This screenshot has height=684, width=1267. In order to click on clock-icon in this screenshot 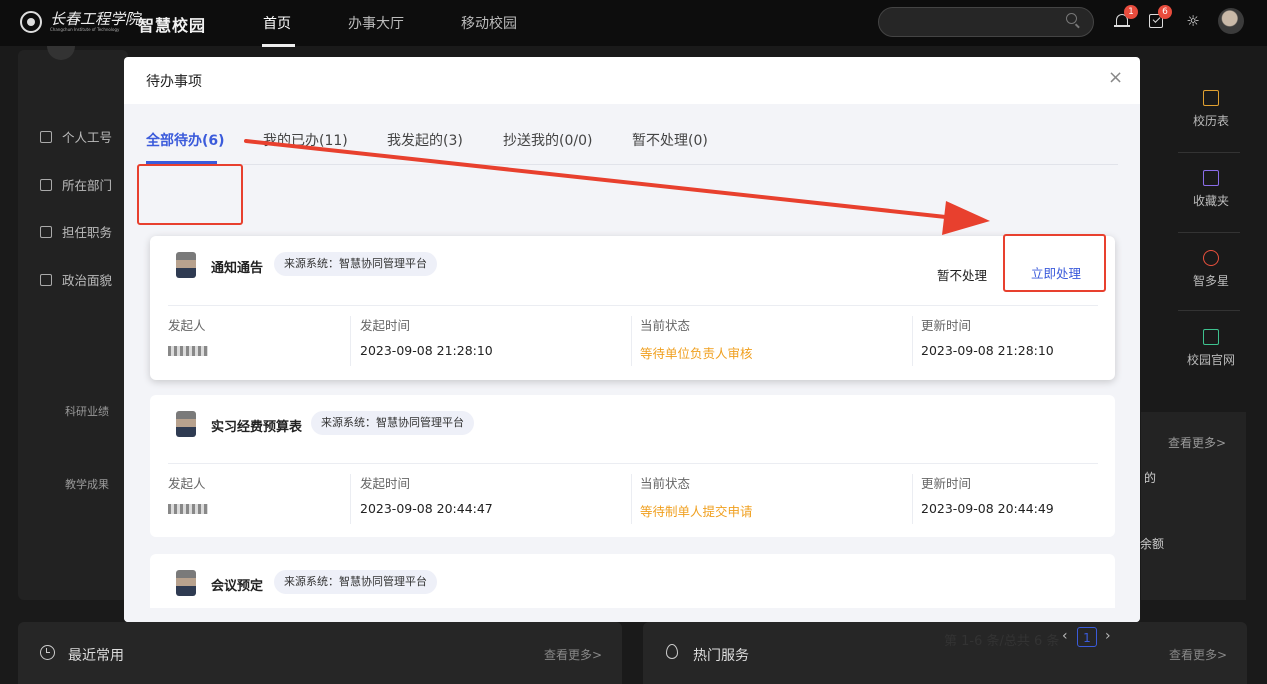, I will do `click(47, 652)`.